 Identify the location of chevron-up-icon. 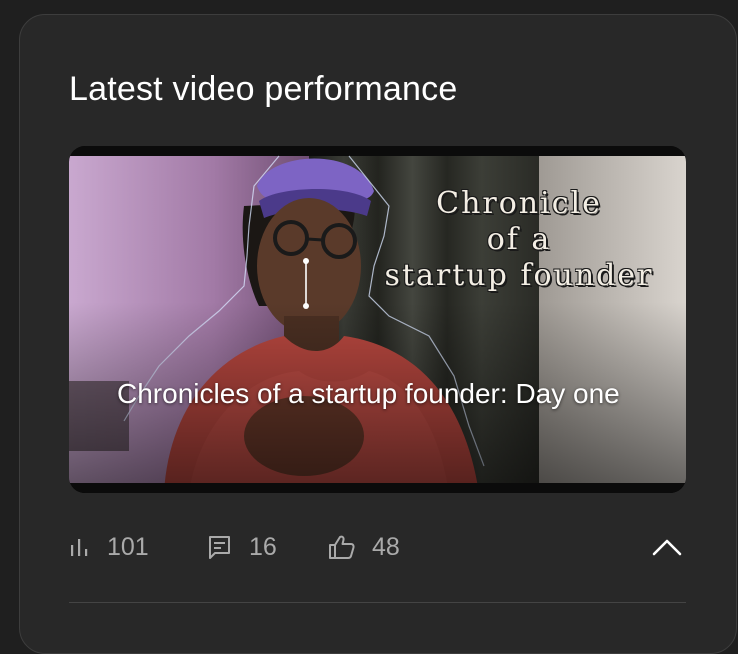
(667, 547).